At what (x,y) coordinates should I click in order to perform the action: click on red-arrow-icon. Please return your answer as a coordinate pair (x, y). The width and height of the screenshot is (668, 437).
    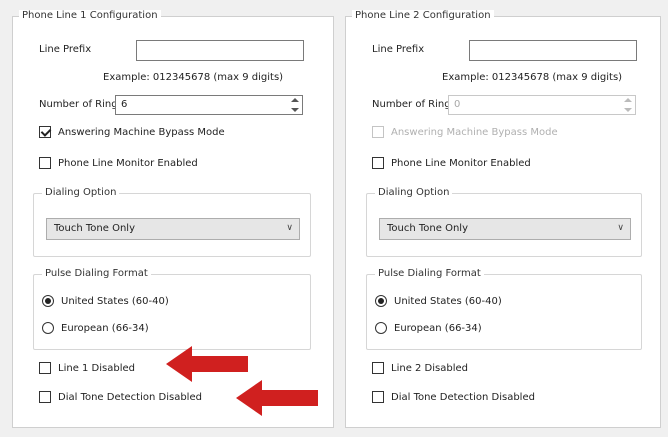
    Looking at the image, I should click on (277, 398).